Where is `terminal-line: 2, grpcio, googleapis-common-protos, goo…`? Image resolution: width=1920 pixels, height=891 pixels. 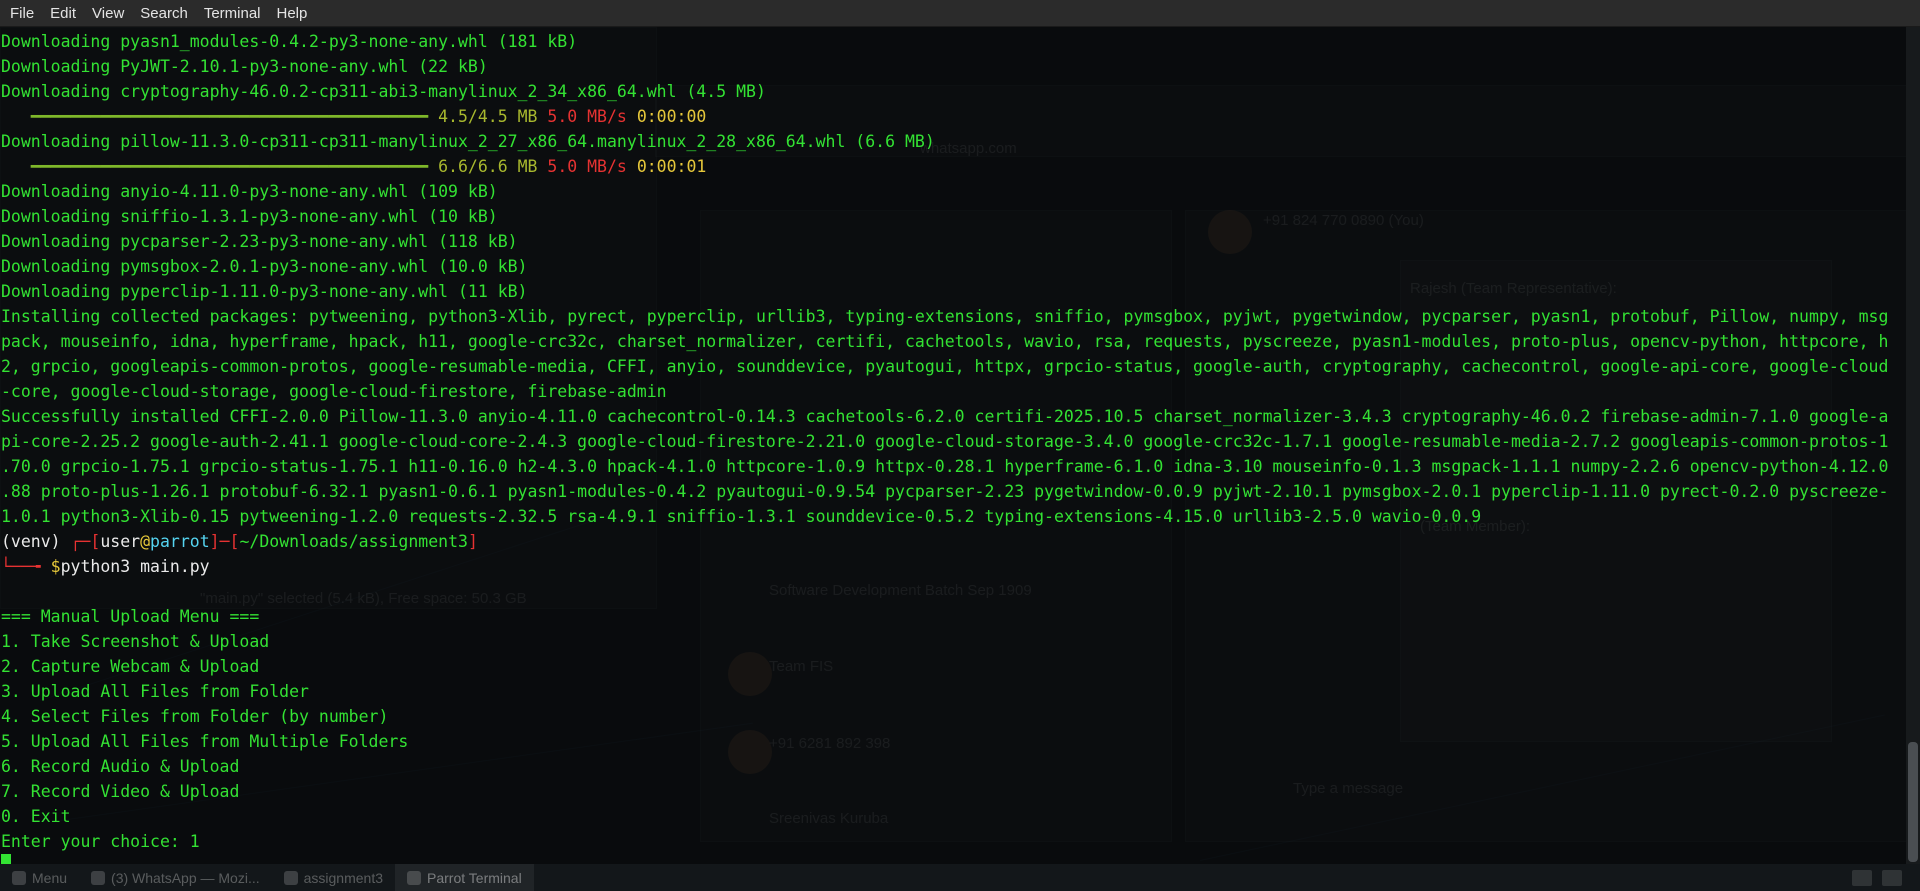
terminal-line: 2, grpcio, googleapis-common-protos, goo… is located at coordinates (945, 366).